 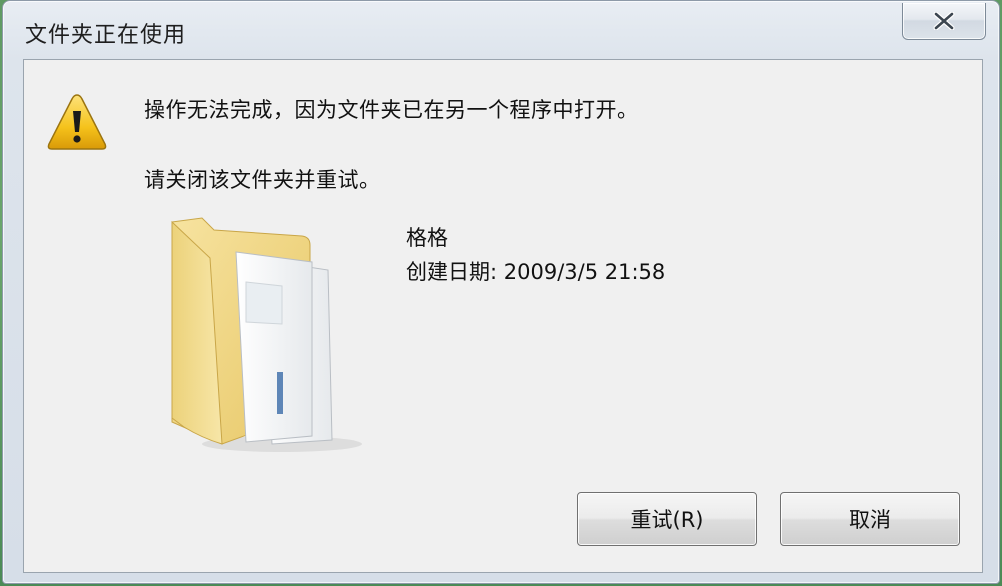 I want to click on window-title: 文件夹正在使用, so click(x=106, y=35).